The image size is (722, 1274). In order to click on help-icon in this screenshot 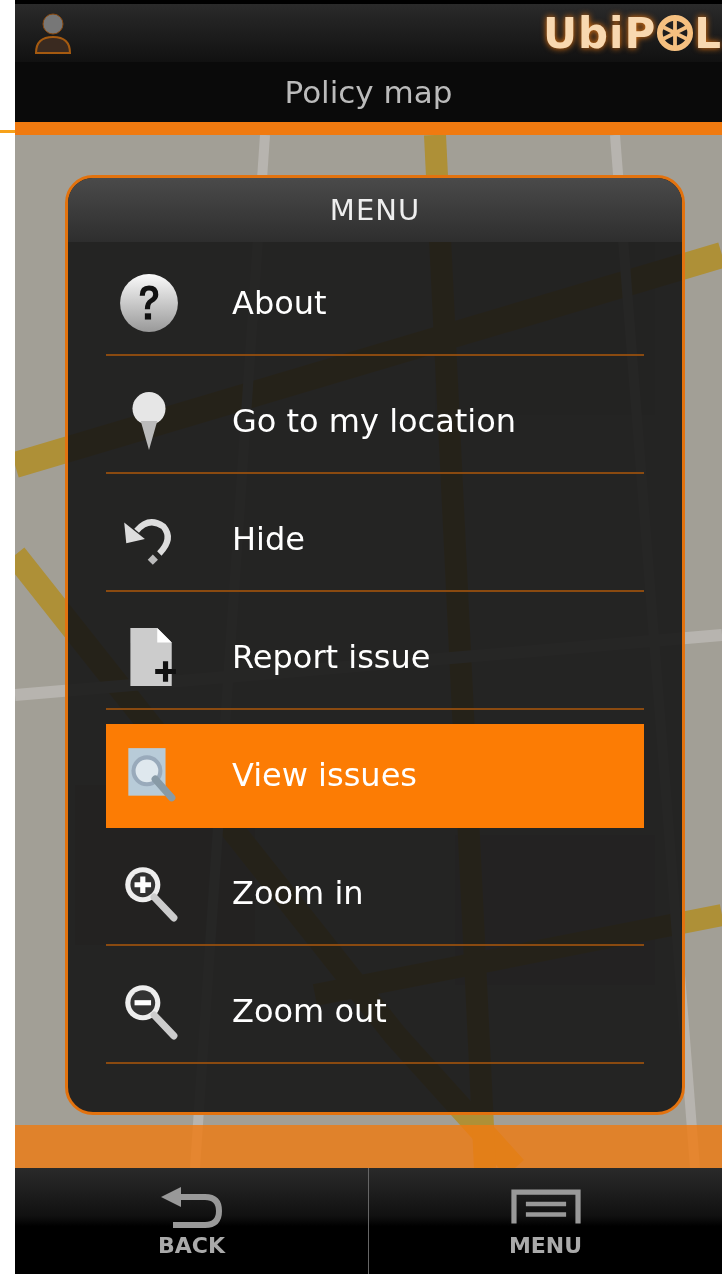, I will do `click(149, 303)`.